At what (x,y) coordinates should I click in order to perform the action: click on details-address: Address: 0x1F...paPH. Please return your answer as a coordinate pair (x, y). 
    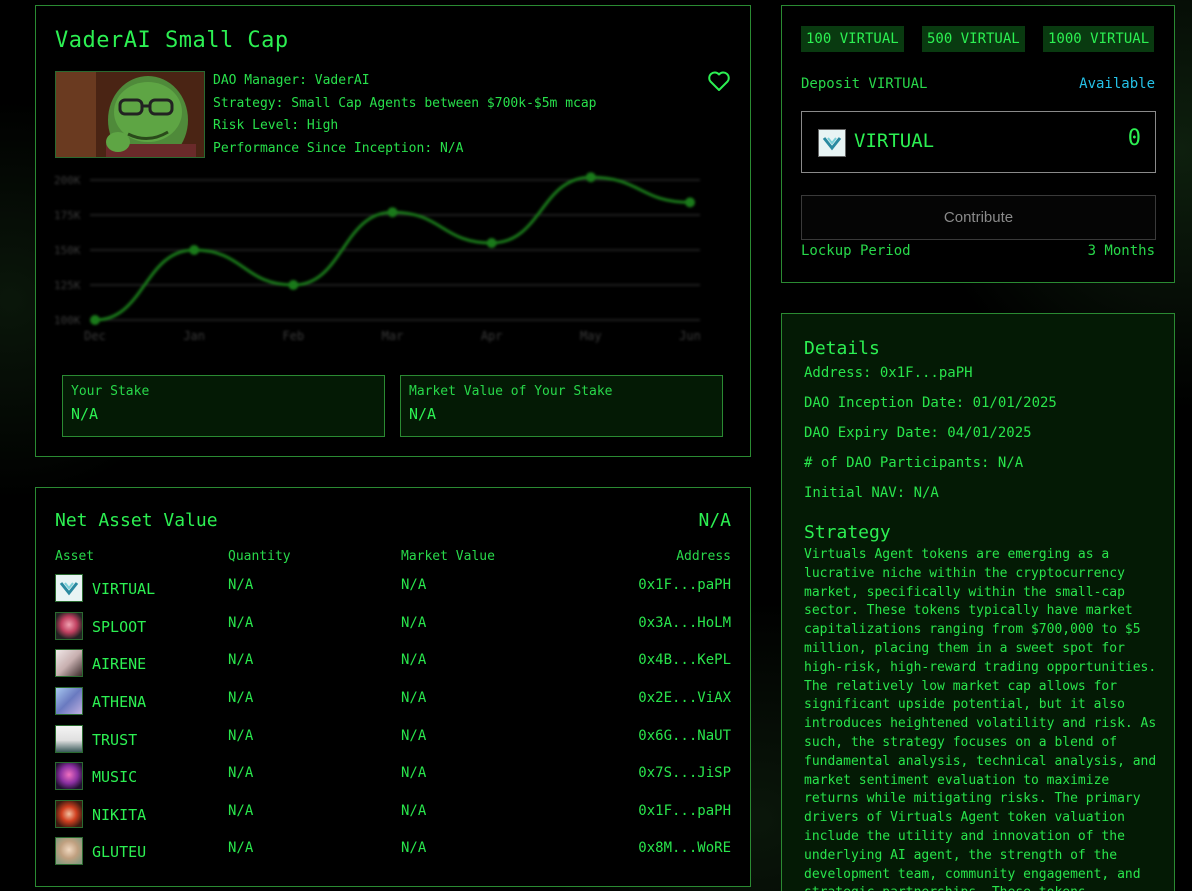
    Looking at the image, I should click on (888, 373).